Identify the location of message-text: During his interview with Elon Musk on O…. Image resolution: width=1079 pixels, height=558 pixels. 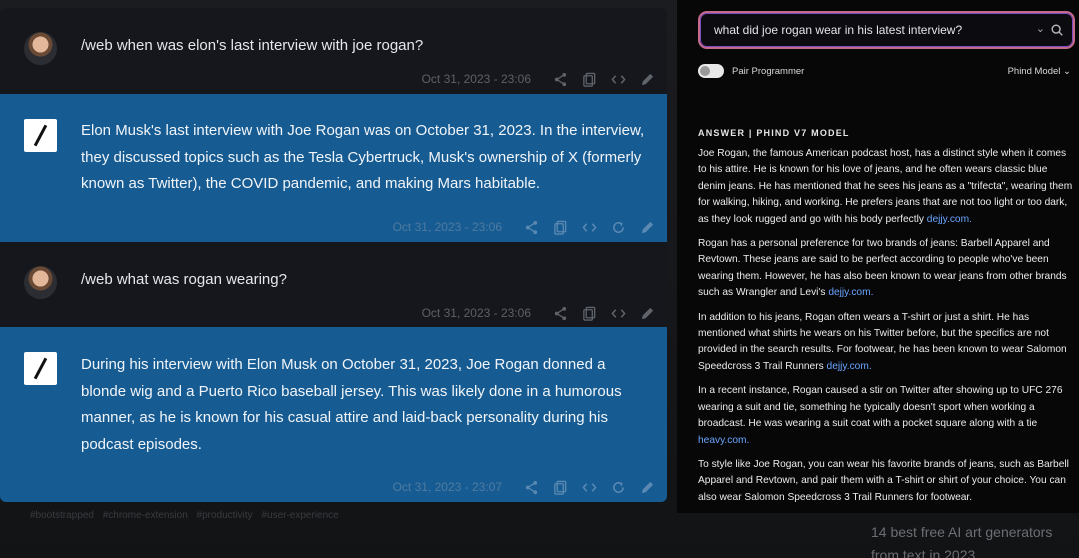
(351, 404).